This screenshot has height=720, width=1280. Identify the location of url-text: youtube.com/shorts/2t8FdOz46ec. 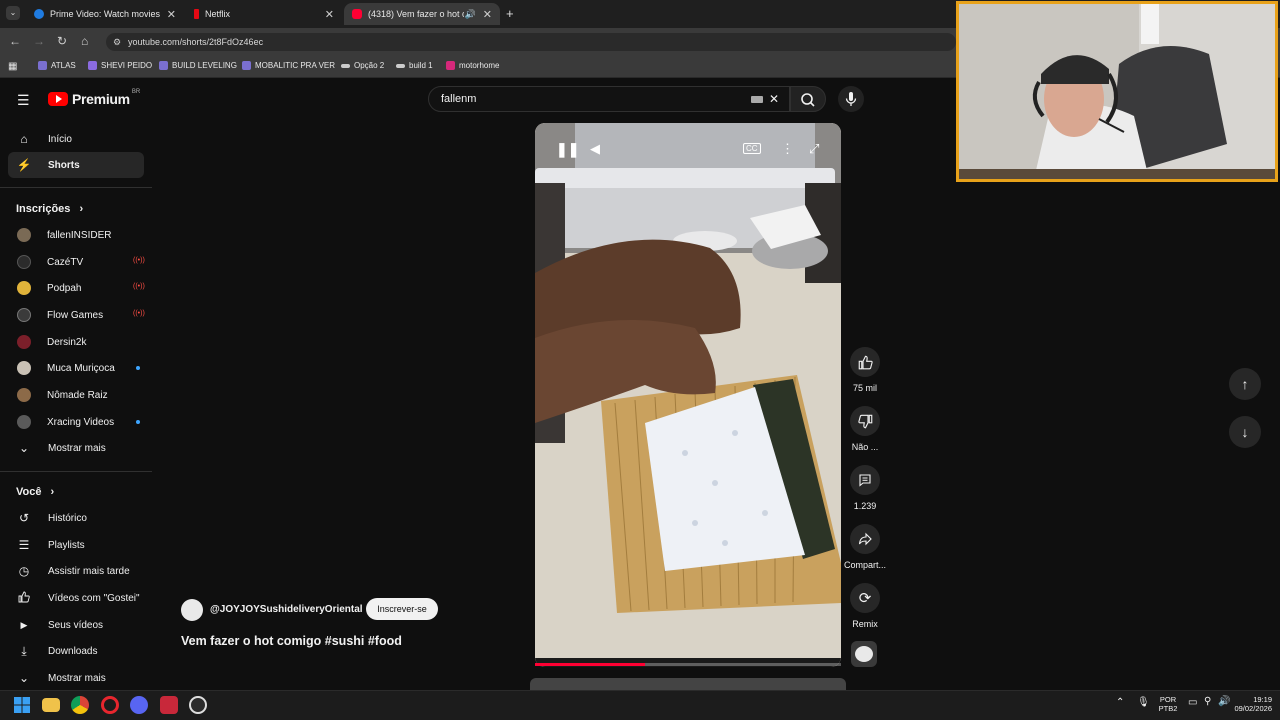
(196, 42).